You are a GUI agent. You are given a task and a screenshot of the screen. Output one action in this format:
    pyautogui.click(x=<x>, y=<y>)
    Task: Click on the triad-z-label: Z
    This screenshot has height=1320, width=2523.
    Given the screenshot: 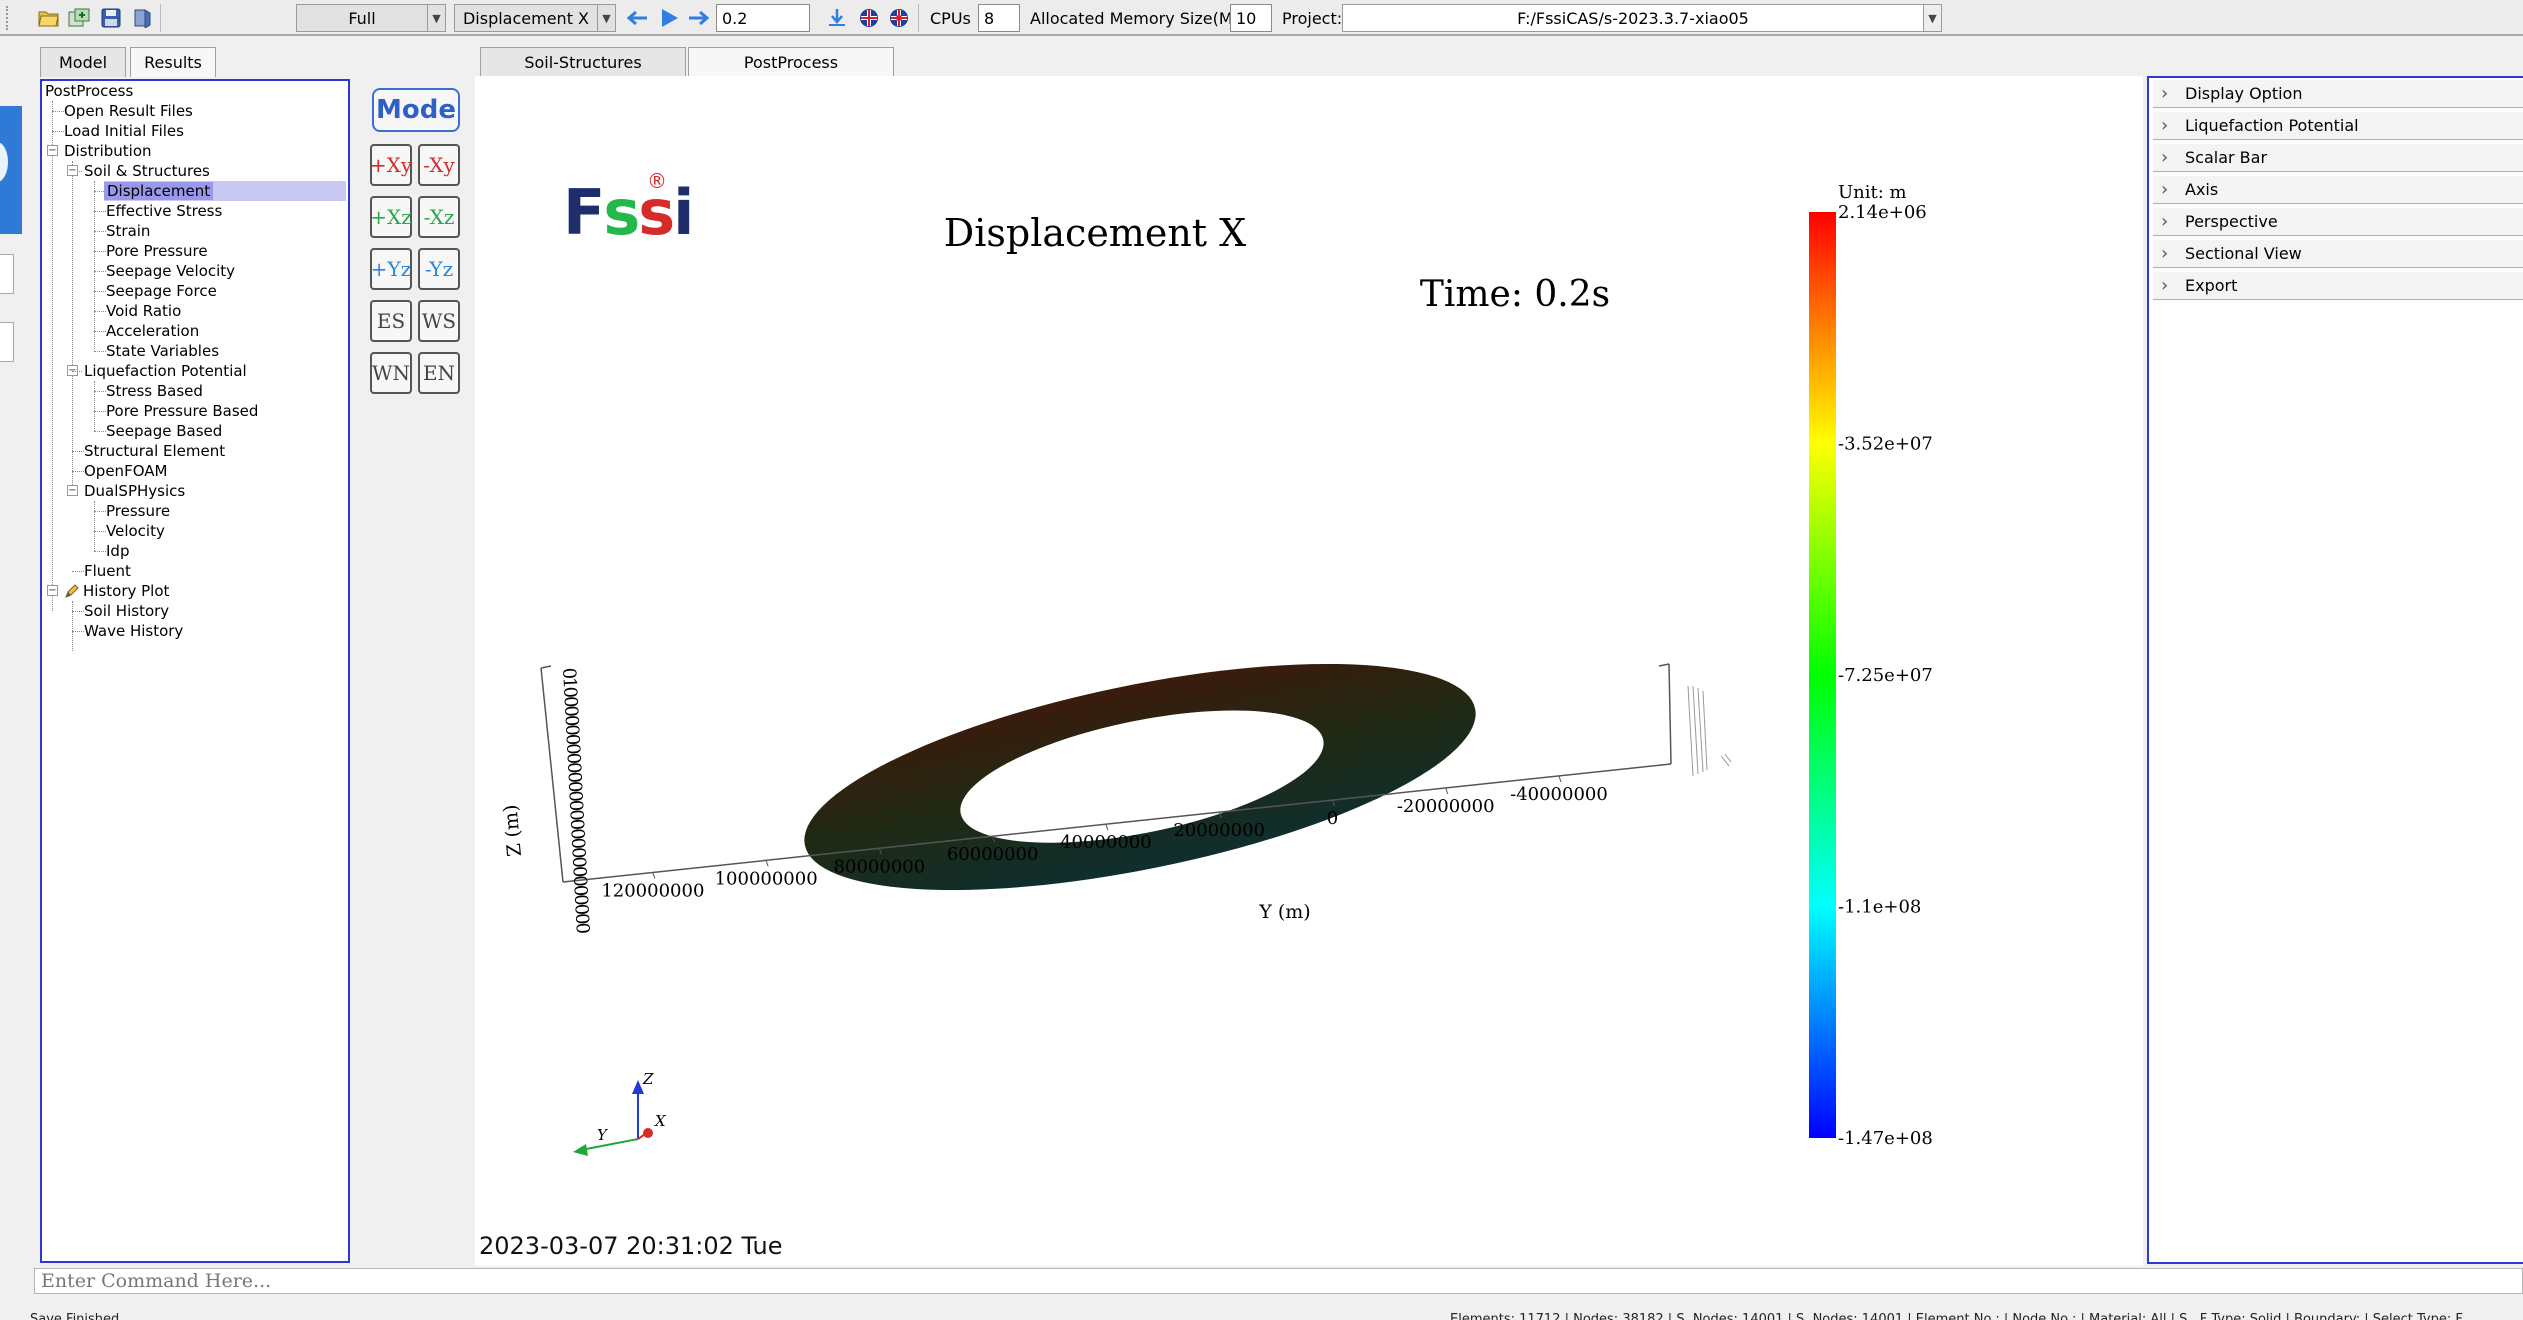 What is the action you would take?
    pyautogui.click(x=648, y=1079)
    